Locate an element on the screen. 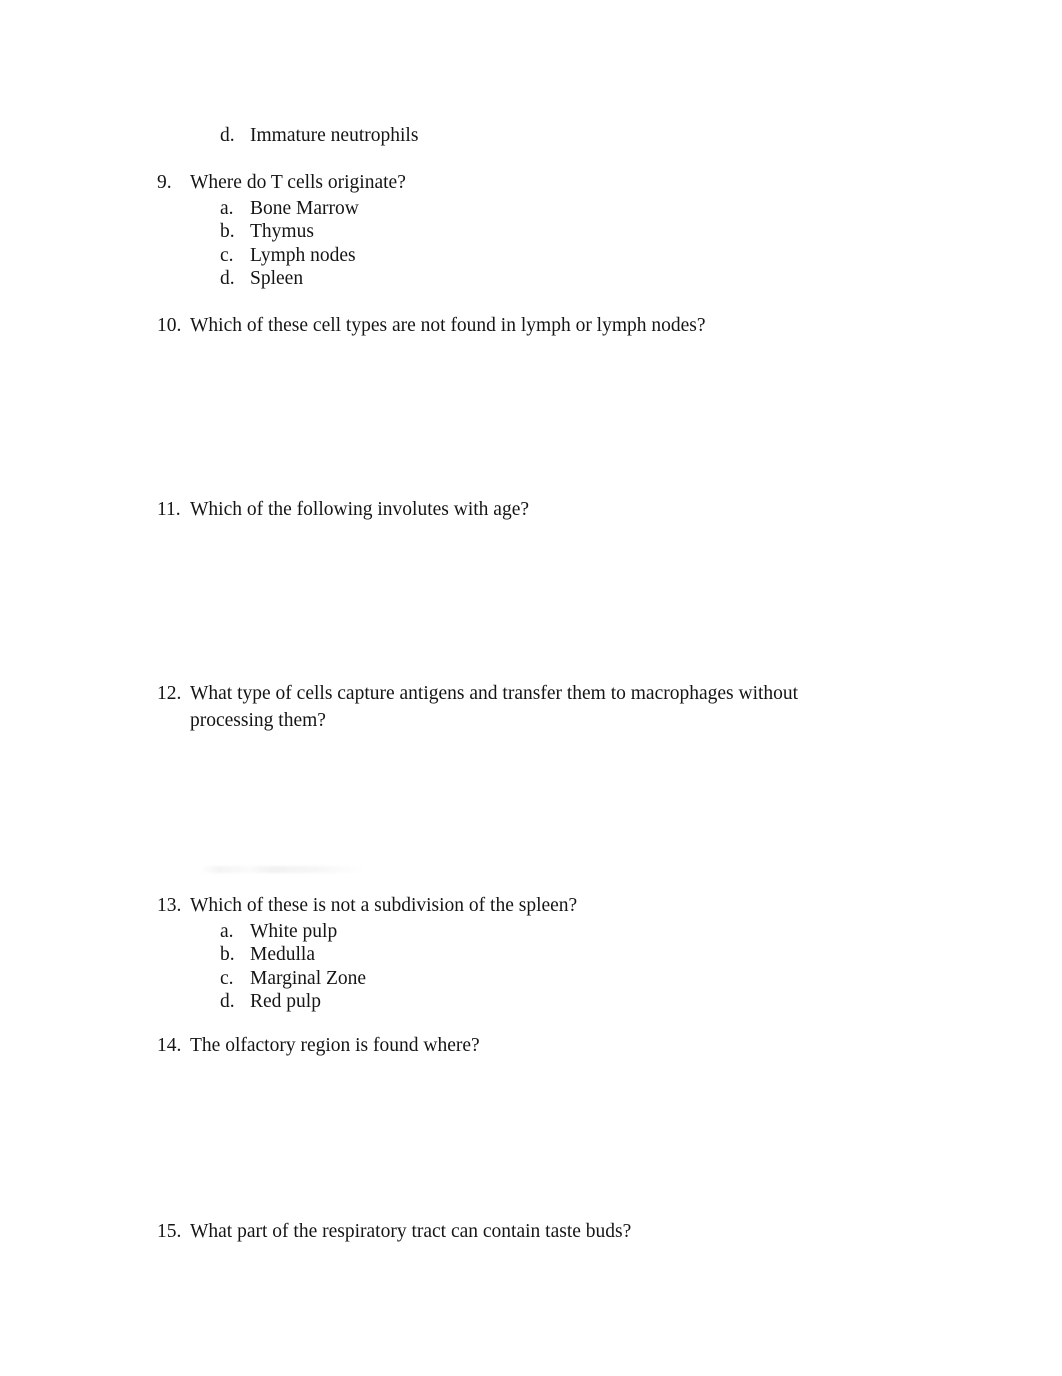  list-item: d. Immature neutrophils is located at coordinates (287, 136).